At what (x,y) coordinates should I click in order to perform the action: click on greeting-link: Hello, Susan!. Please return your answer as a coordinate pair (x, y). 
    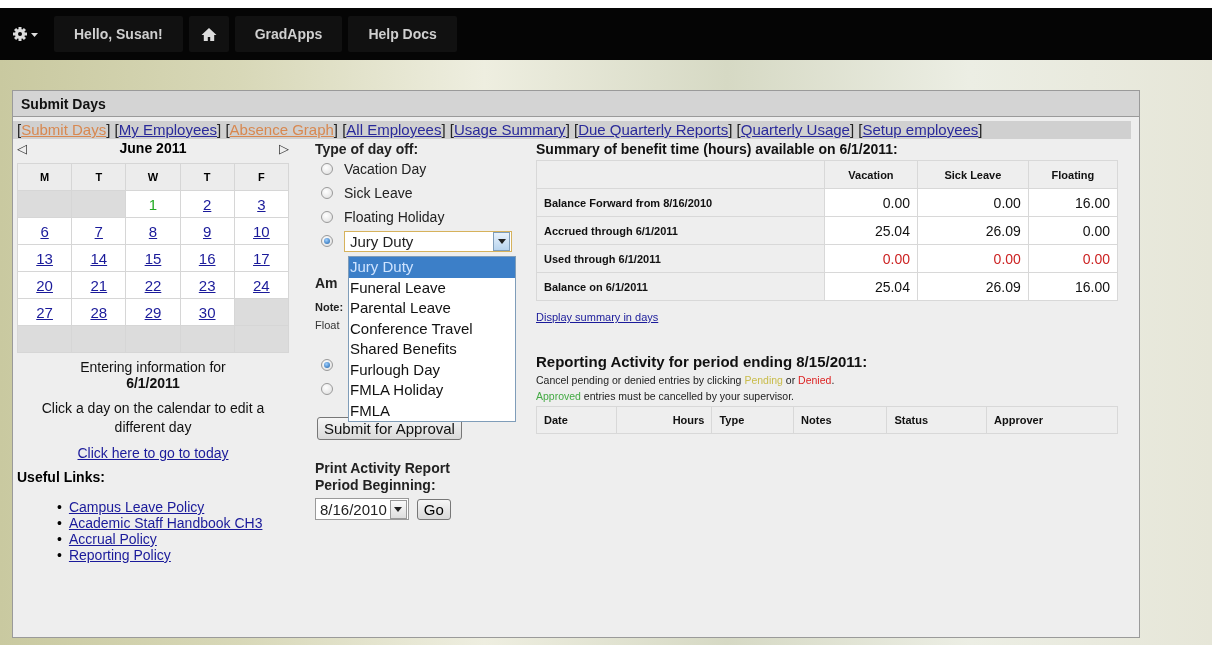
    Looking at the image, I should click on (118, 34).